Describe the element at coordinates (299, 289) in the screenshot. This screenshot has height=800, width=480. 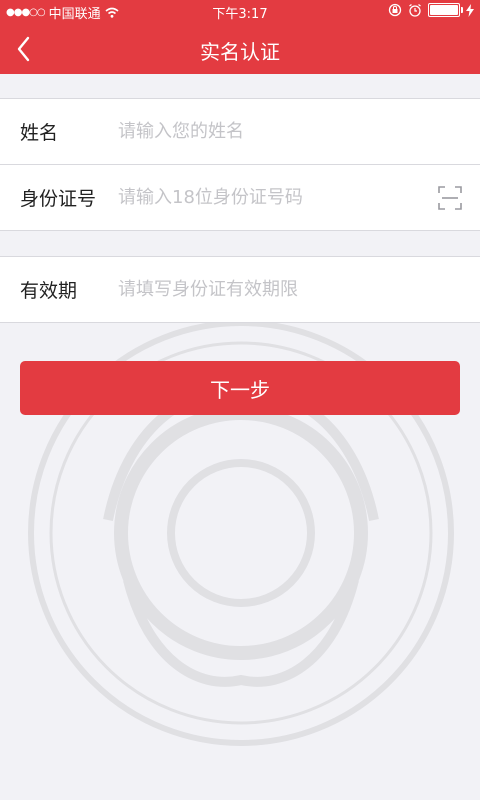
I see `validity-input` at that location.